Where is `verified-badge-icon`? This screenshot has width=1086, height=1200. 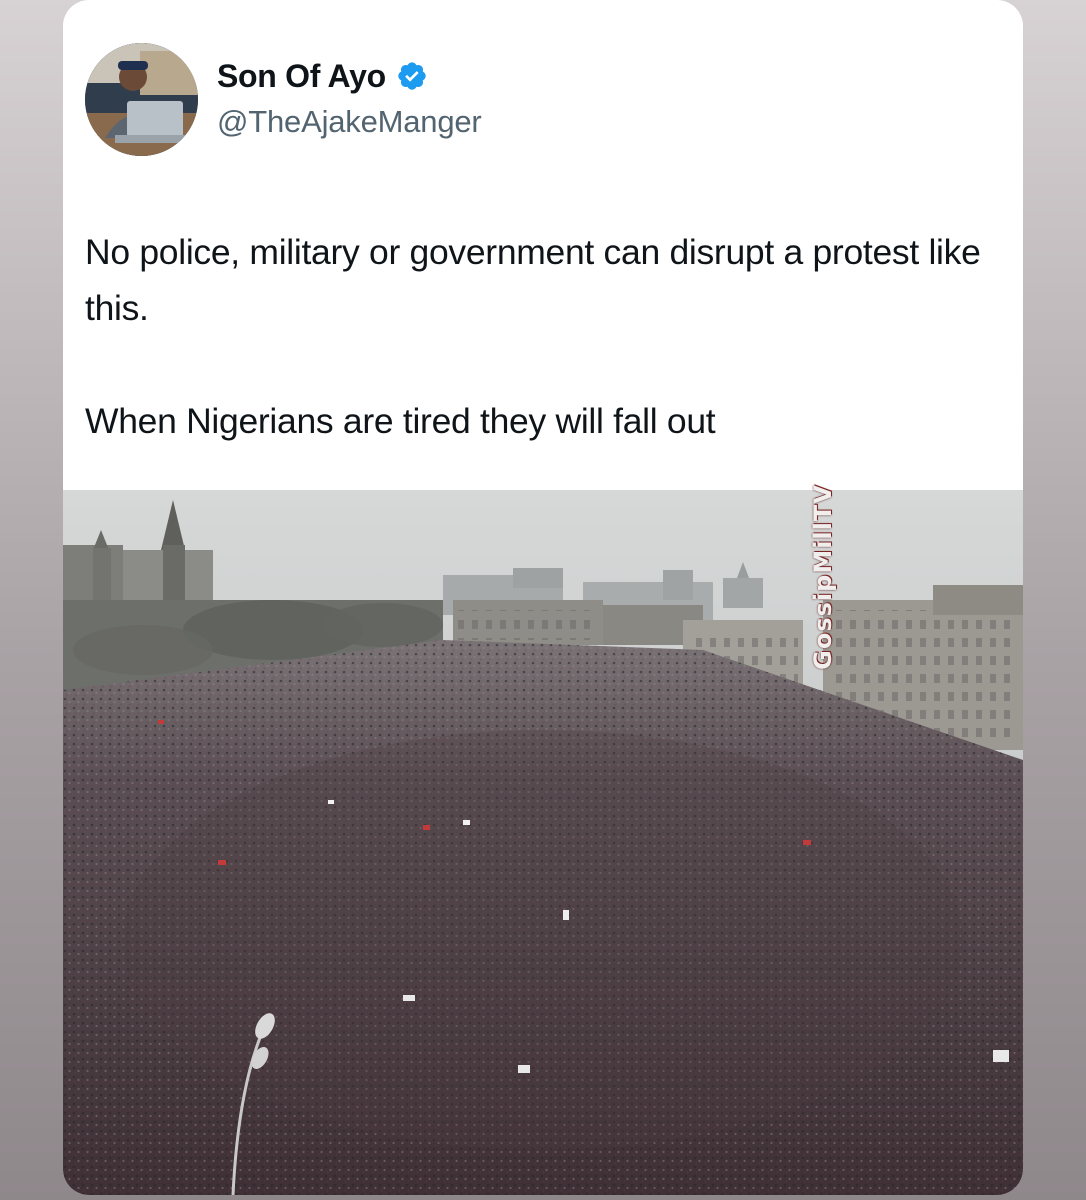 verified-badge-icon is located at coordinates (412, 76).